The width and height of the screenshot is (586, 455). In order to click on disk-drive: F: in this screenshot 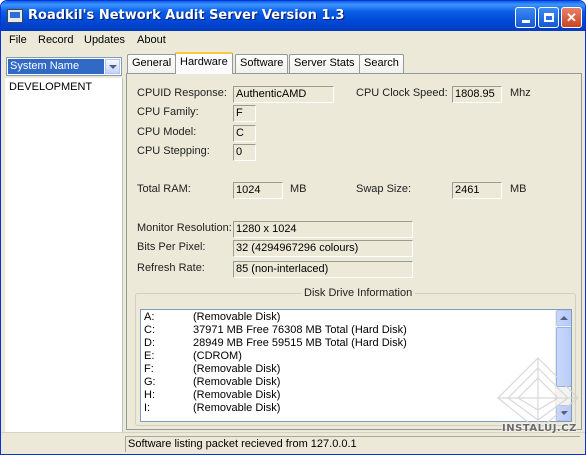, I will do `click(149, 369)`.